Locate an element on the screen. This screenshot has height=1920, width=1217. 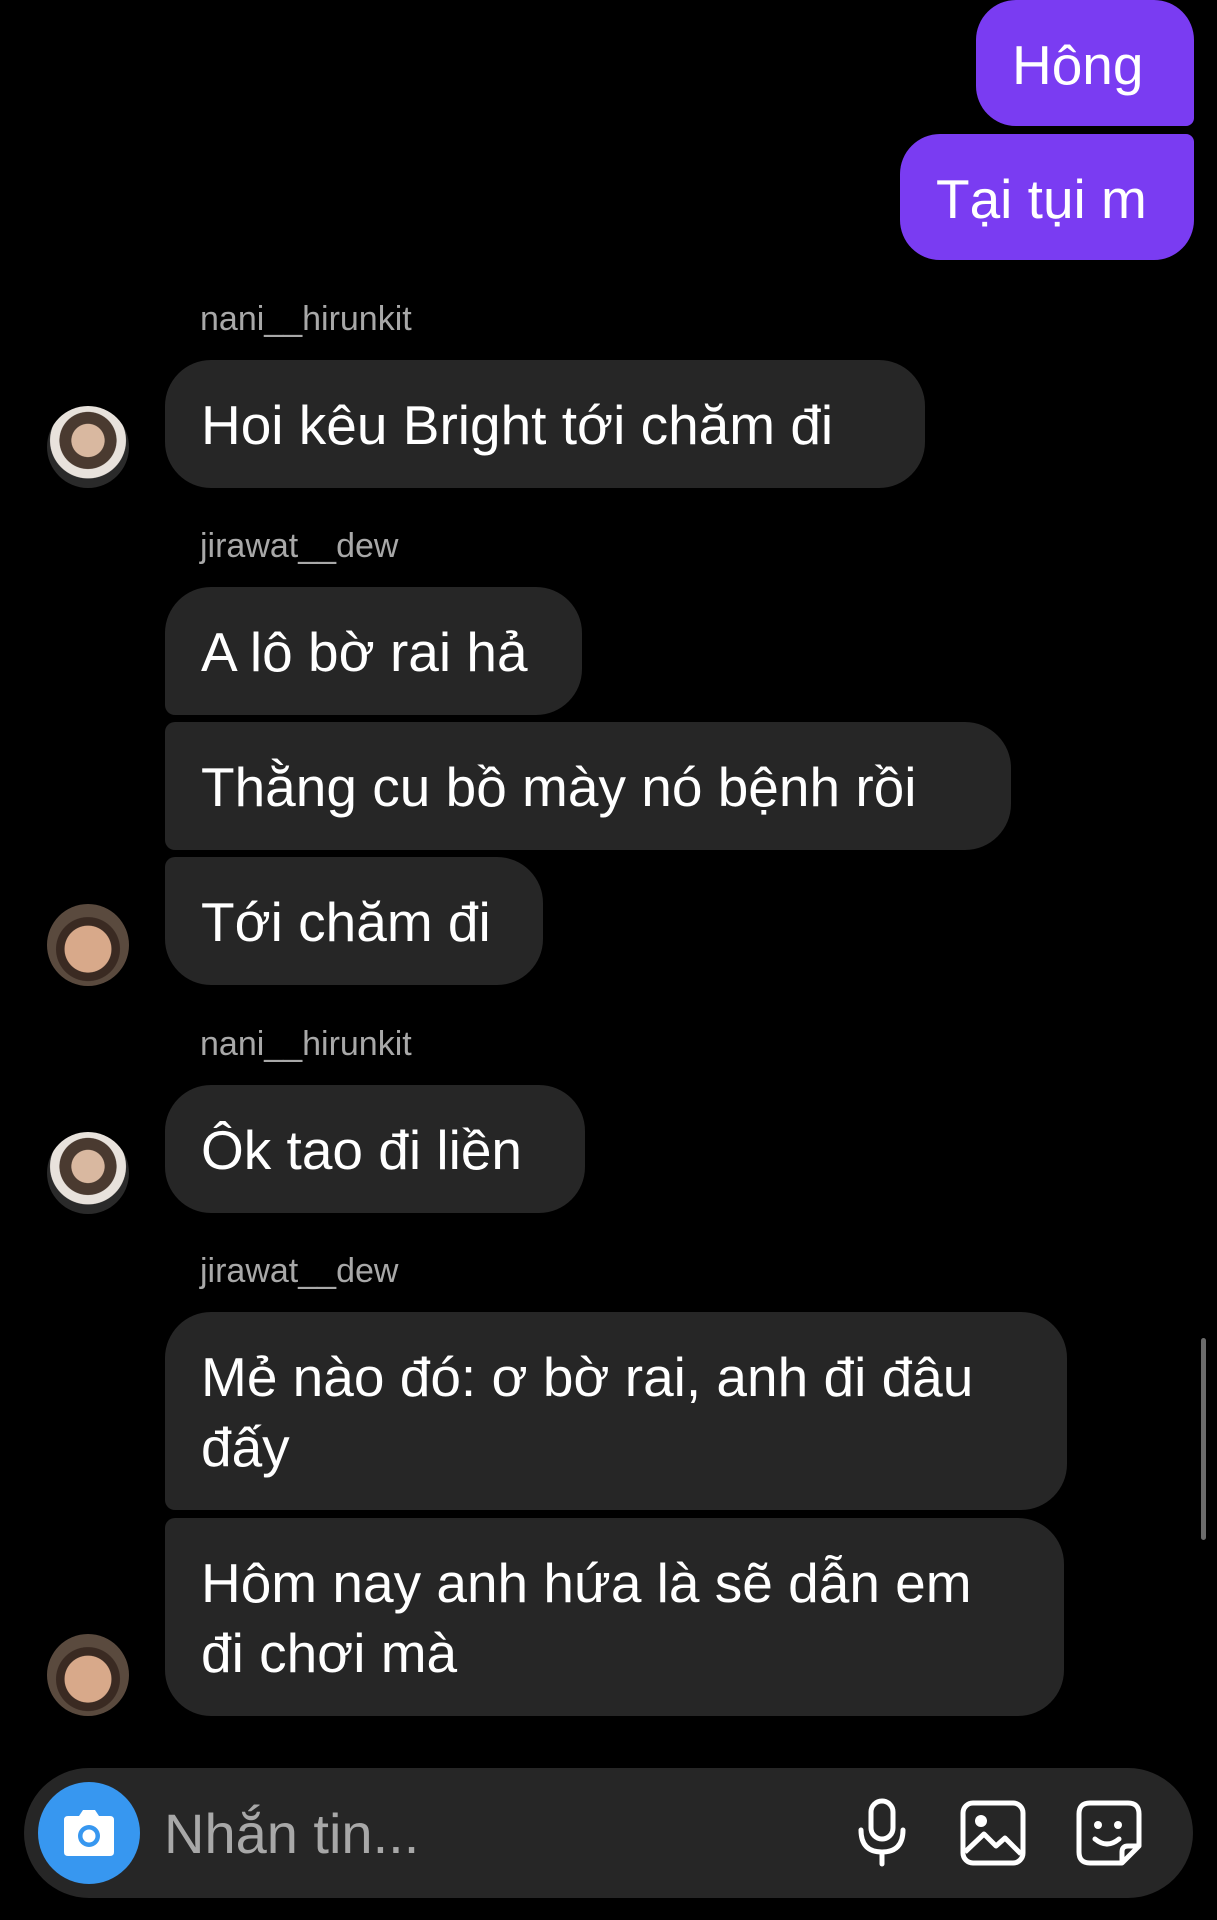
sticker-icon is located at coordinates (1109, 1833).